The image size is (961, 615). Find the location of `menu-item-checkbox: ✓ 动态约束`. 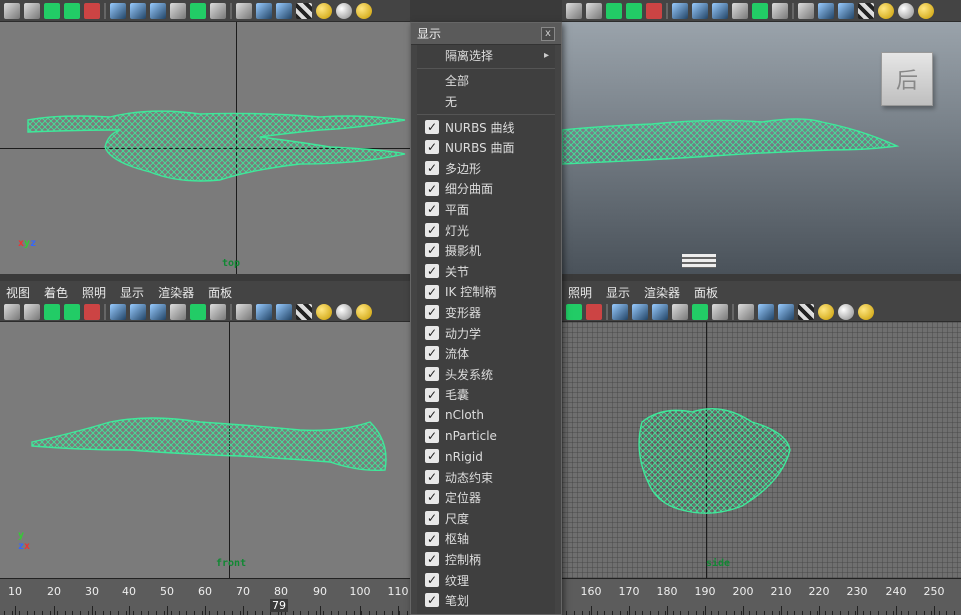

menu-item-checkbox: ✓ 动态约束 is located at coordinates (486, 477).